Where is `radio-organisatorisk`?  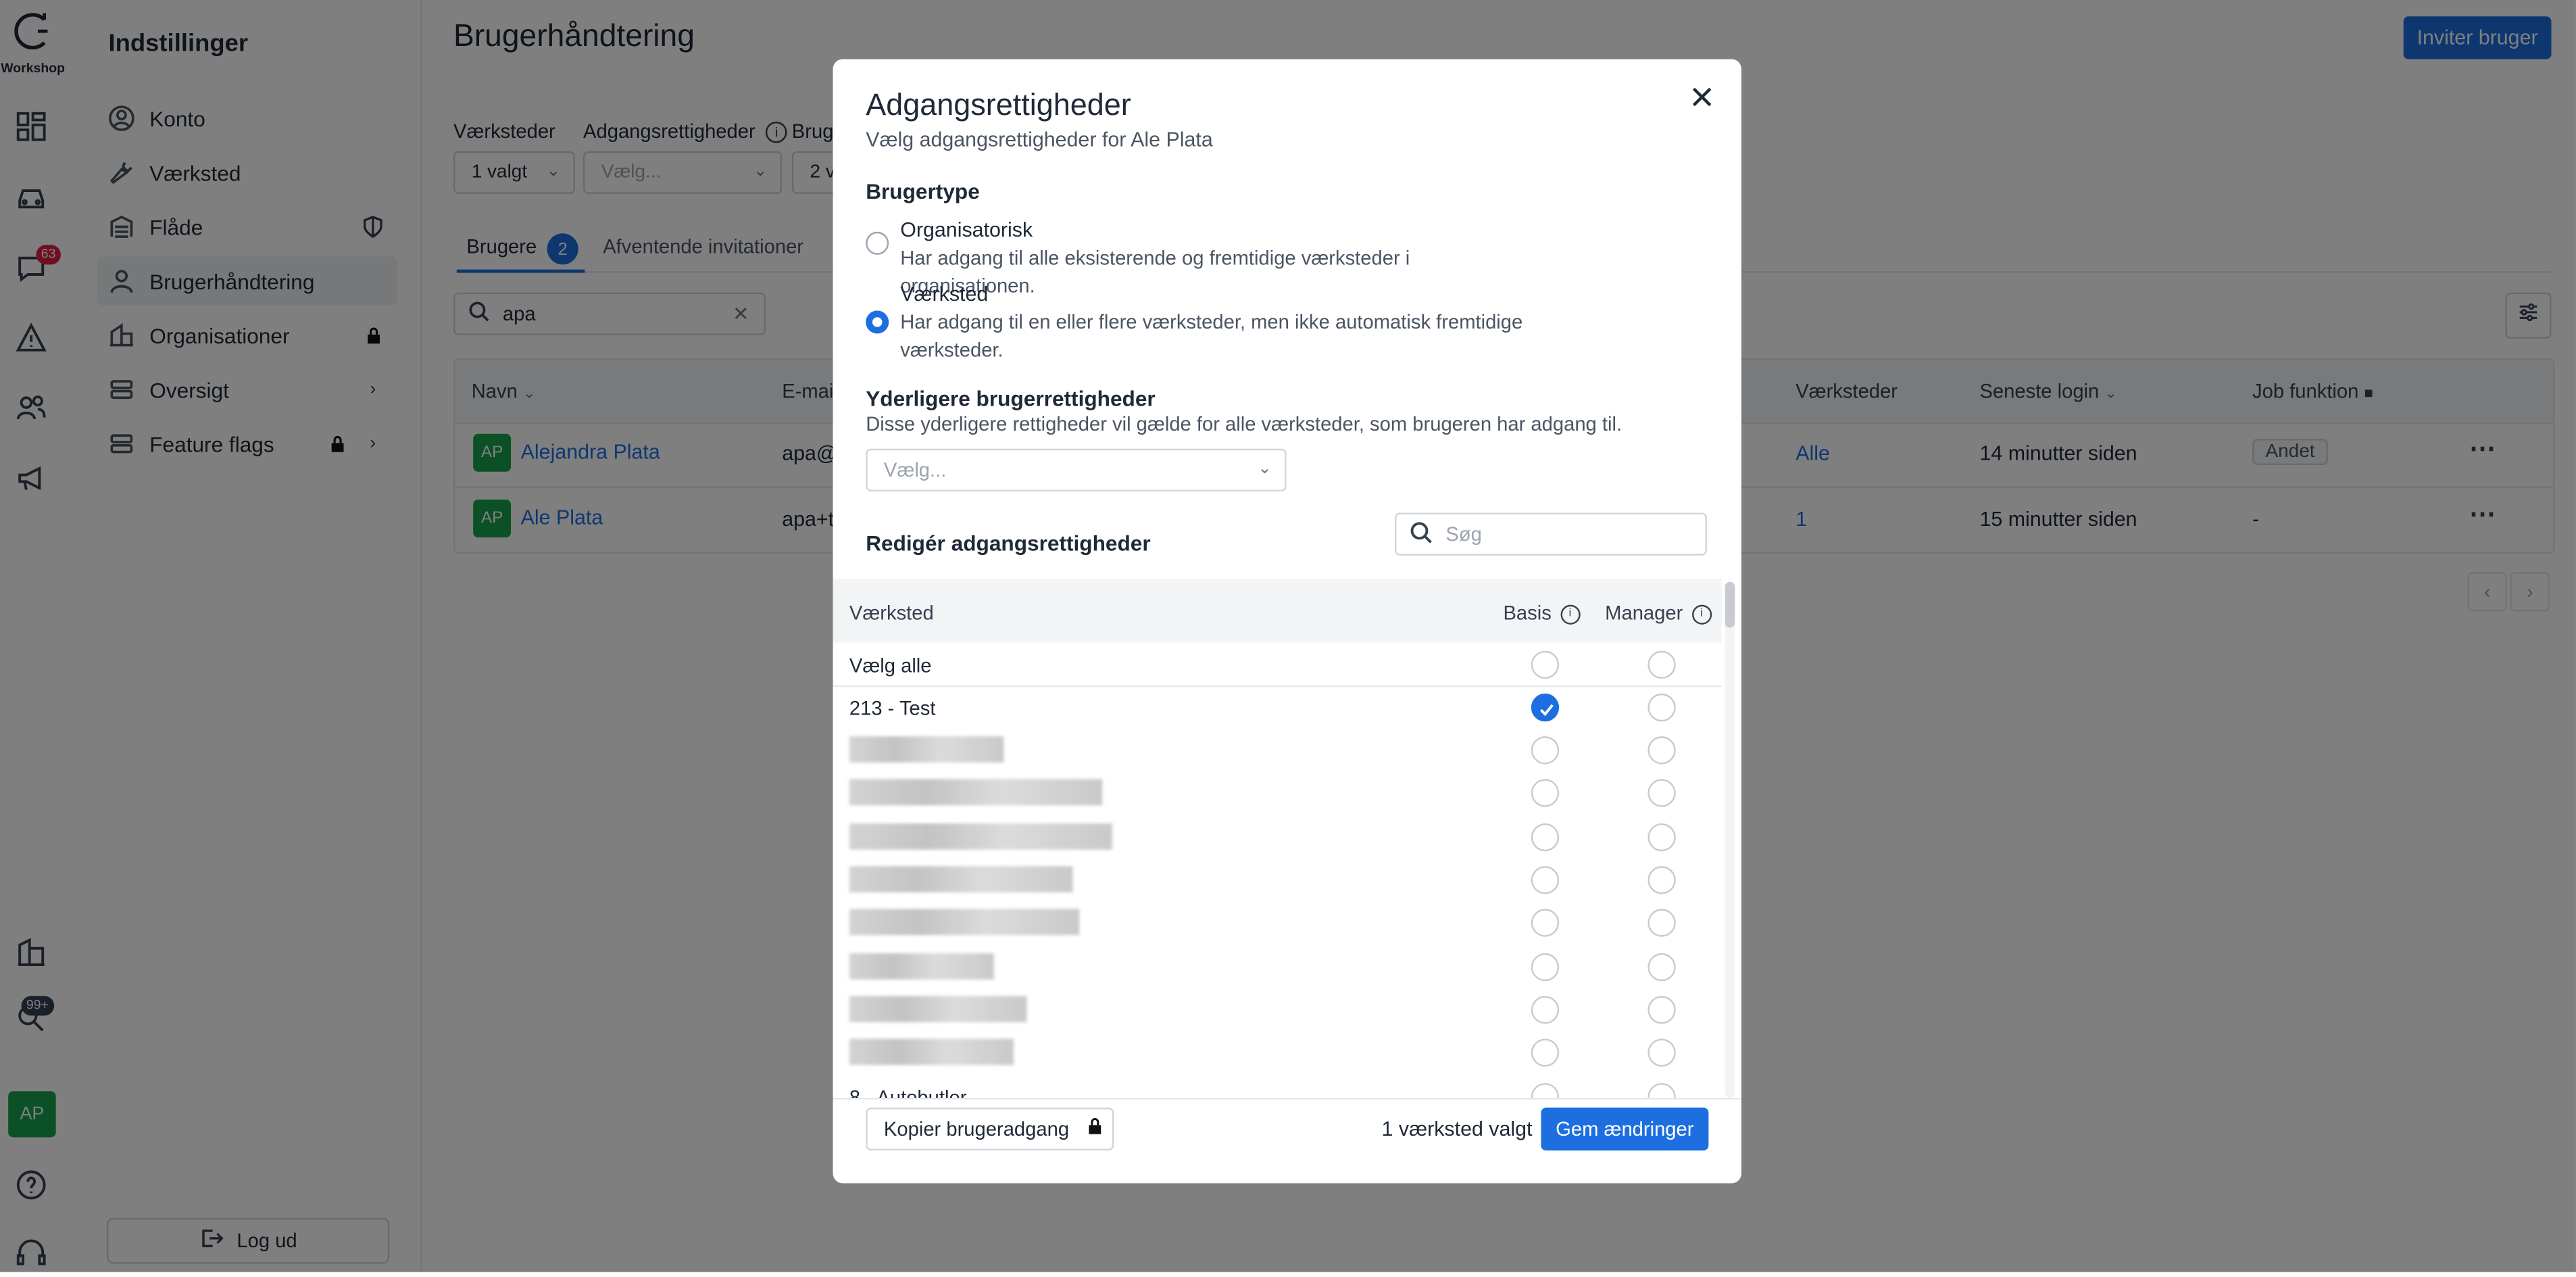 radio-organisatorisk is located at coordinates (878, 243).